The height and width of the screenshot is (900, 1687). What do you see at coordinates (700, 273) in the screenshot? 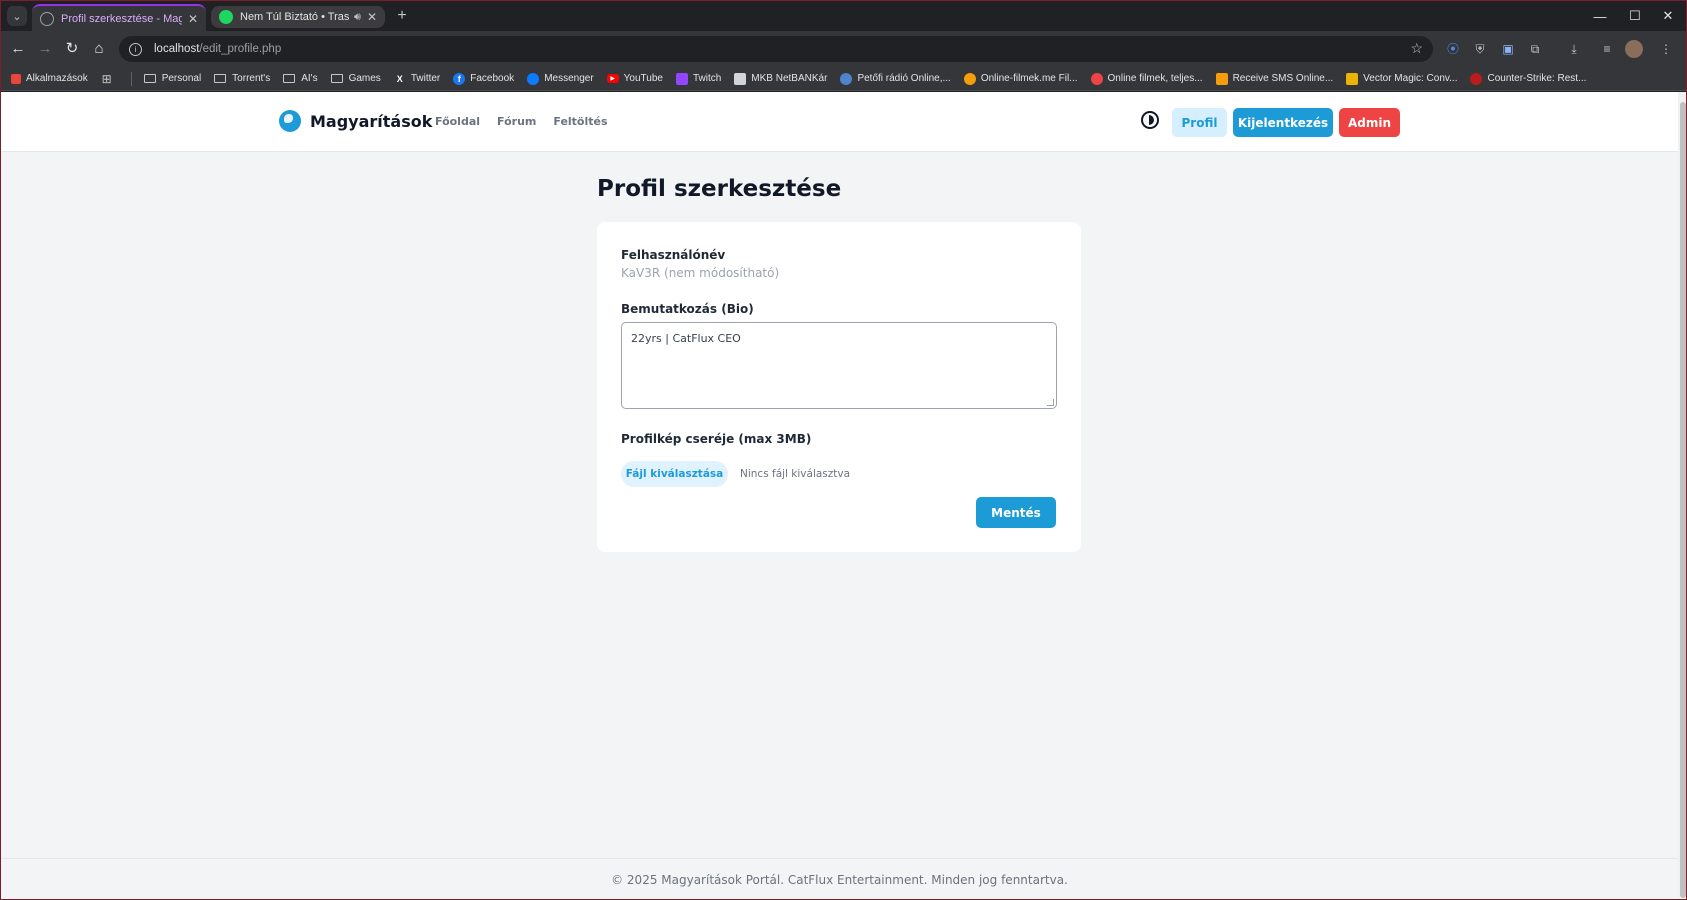
I see `username-value: KaV3R (nem módosítható)` at bounding box center [700, 273].